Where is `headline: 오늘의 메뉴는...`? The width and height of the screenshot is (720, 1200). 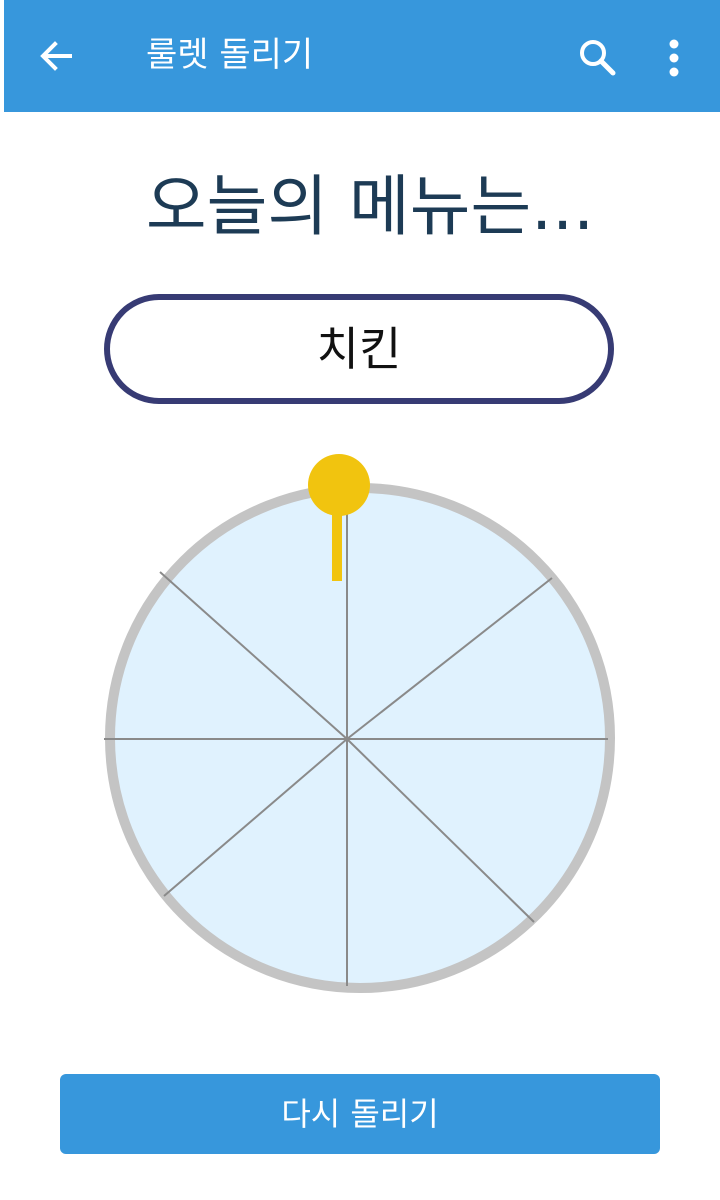
headline: 오늘의 메뉴는... is located at coordinates (370, 206).